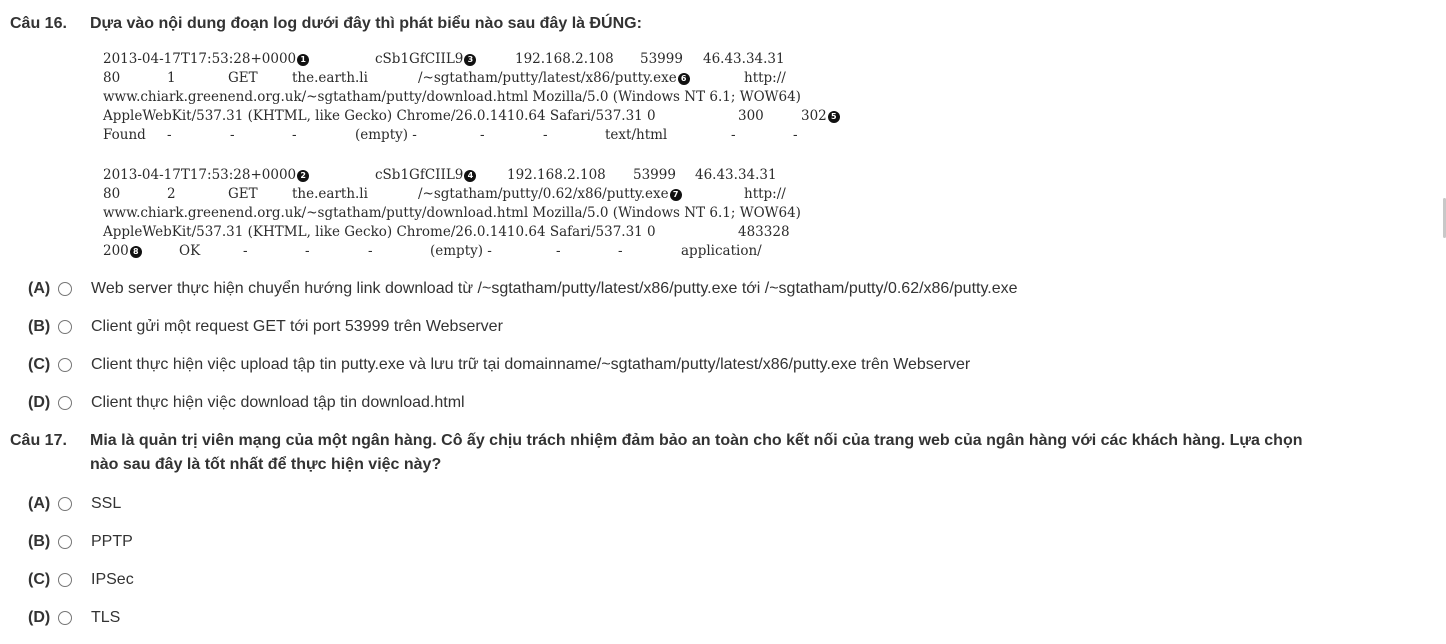  Describe the element at coordinates (206, 59) in the screenshot. I see `log-timestamp: 2013-04-17T17:53:28+0000 1` at that location.